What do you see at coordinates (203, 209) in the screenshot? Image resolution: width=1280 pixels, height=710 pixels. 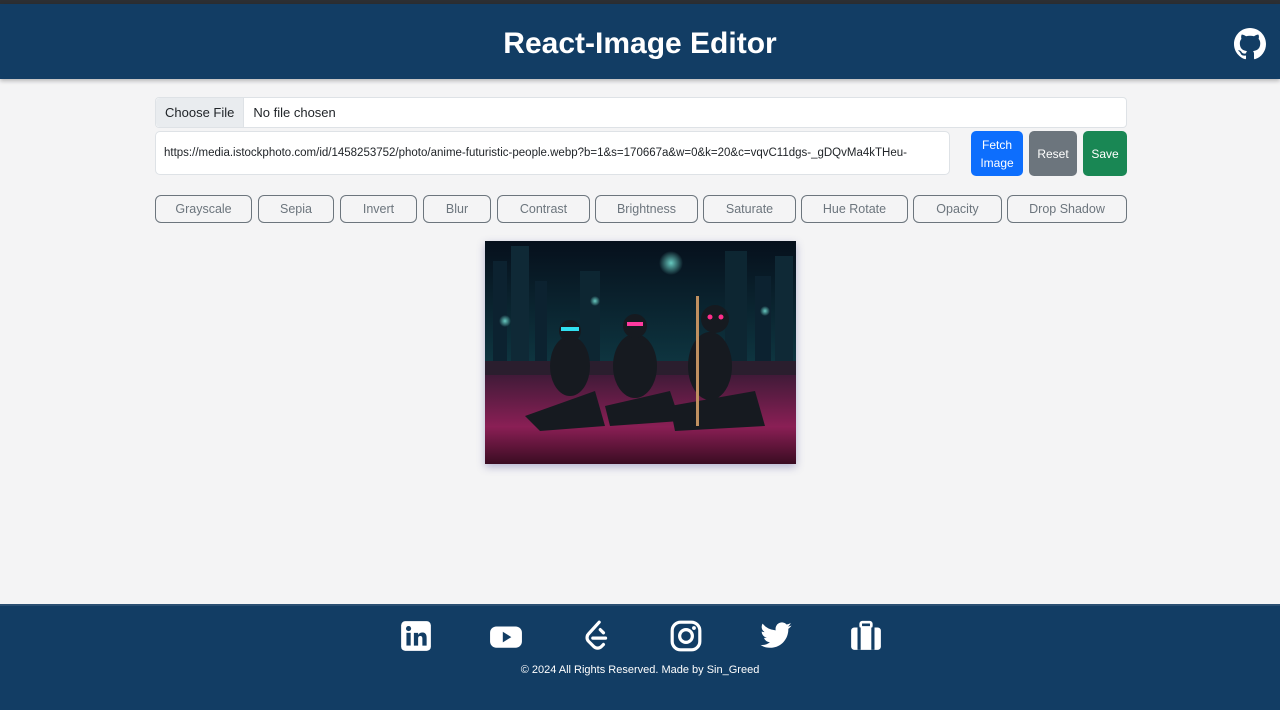 I see `filter-grayscale-button: Grayscale` at bounding box center [203, 209].